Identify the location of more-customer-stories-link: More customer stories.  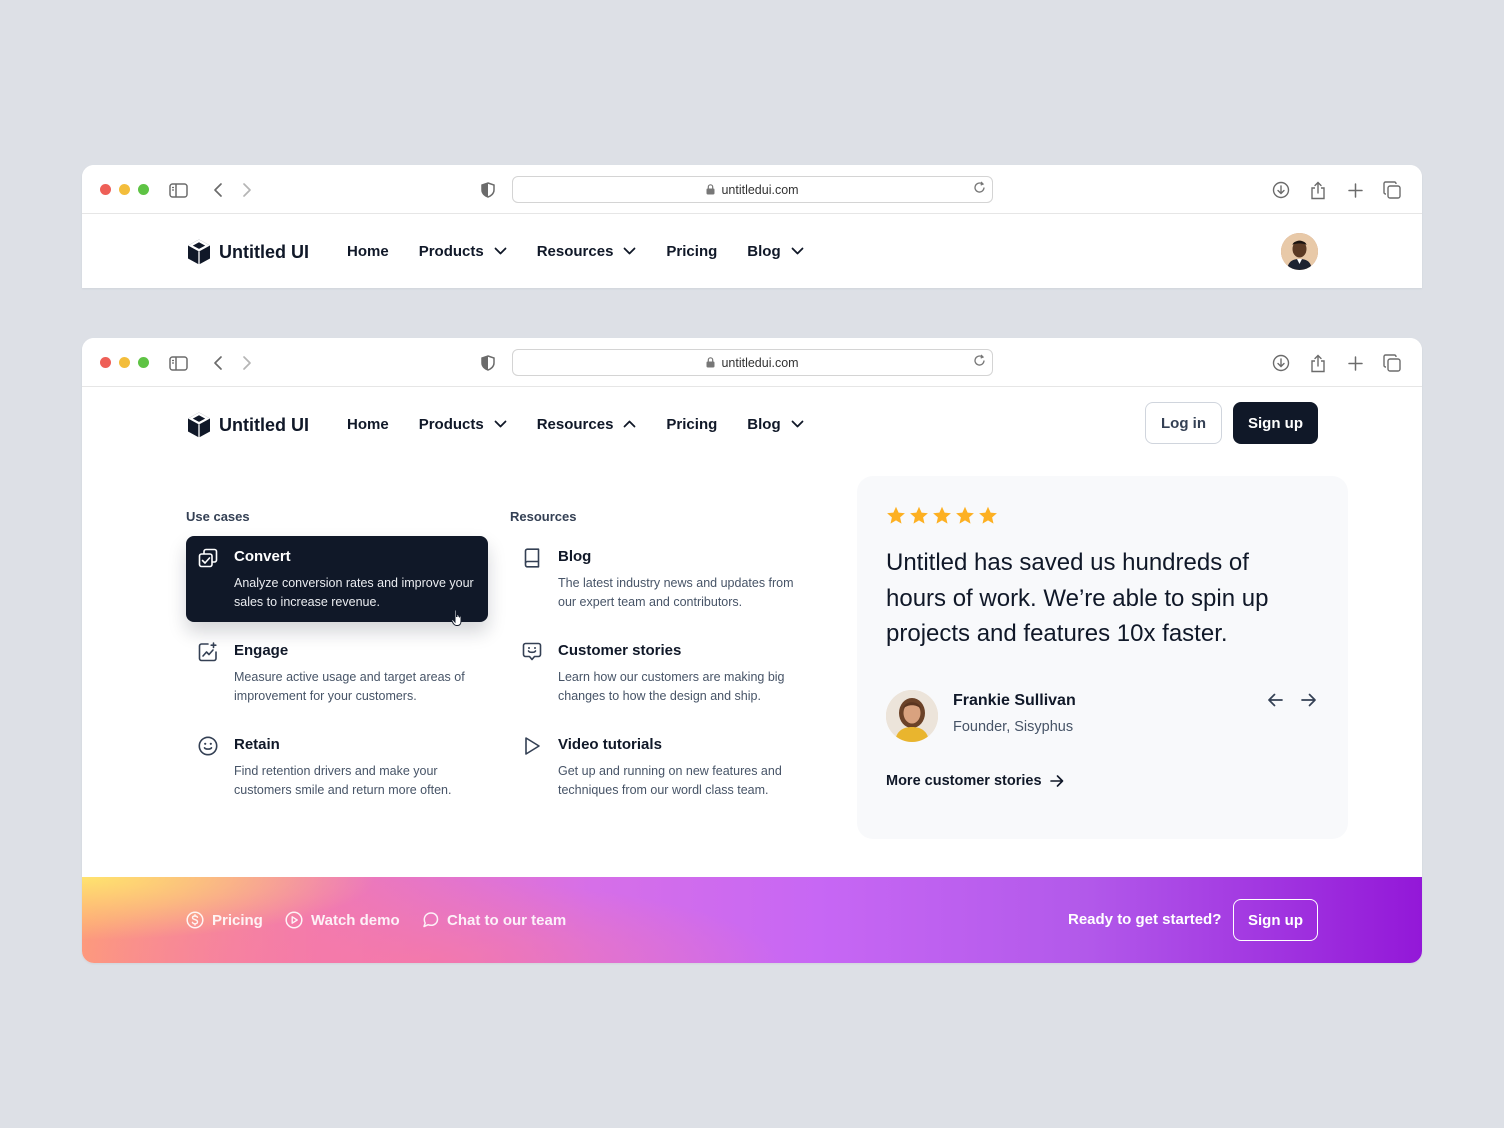
(975, 781).